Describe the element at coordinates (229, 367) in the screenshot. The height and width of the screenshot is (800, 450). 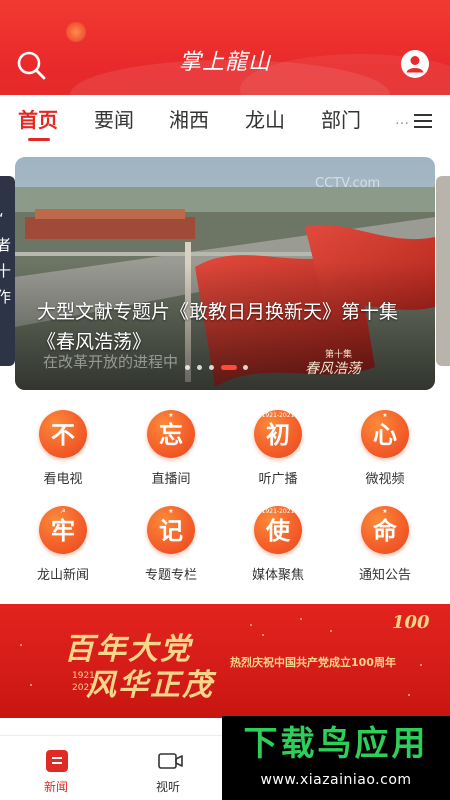
I see `carousel-dot-active` at that location.